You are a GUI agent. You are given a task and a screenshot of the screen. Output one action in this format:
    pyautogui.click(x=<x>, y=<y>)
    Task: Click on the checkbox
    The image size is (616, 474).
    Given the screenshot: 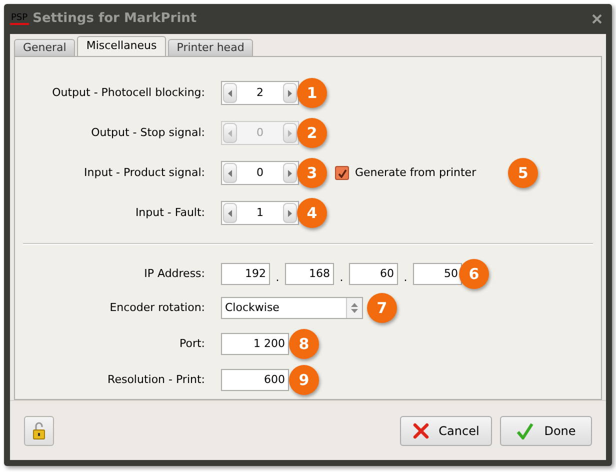 What is the action you would take?
    pyautogui.click(x=342, y=173)
    